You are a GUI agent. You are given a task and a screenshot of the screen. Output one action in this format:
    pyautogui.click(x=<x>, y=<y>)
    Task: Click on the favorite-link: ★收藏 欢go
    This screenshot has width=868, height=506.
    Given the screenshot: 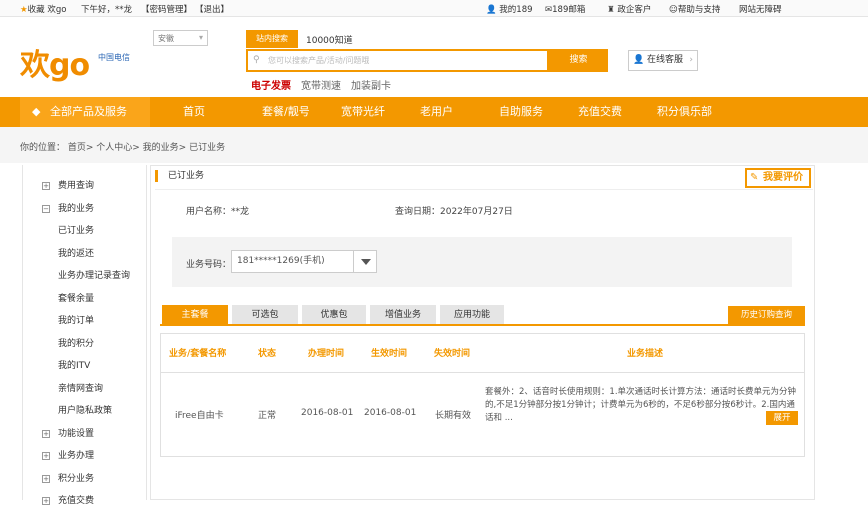 What is the action you would take?
    pyautogui.click(x=43, y=9)
    